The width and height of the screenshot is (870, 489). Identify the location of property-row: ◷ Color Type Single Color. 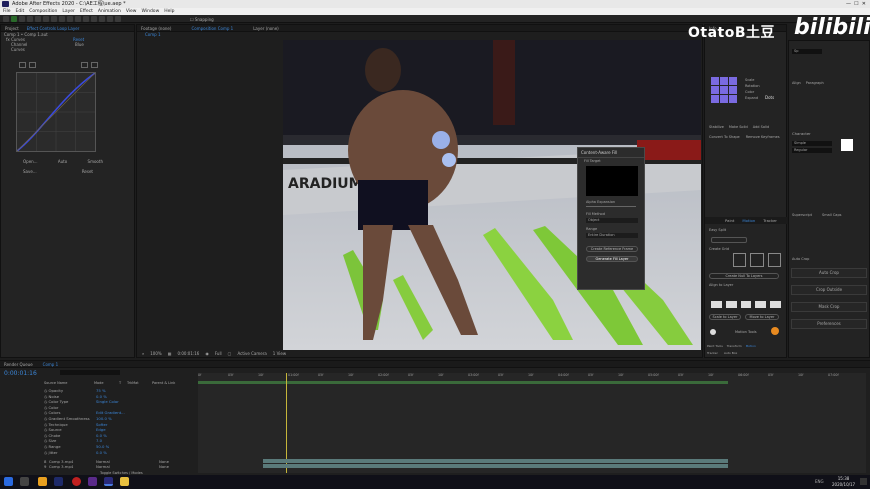
(99, 402).